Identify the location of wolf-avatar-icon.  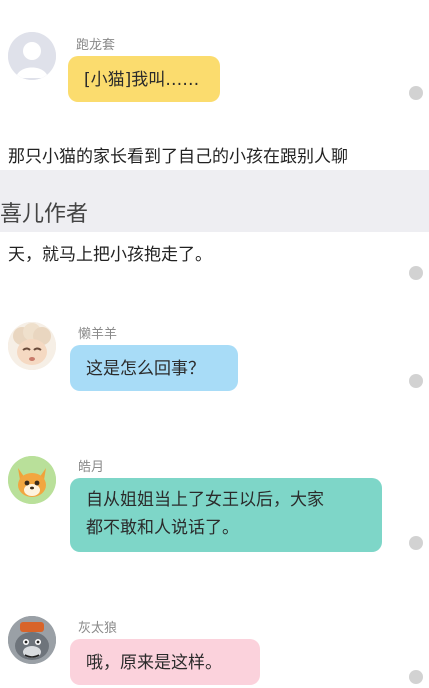
(32, 640).